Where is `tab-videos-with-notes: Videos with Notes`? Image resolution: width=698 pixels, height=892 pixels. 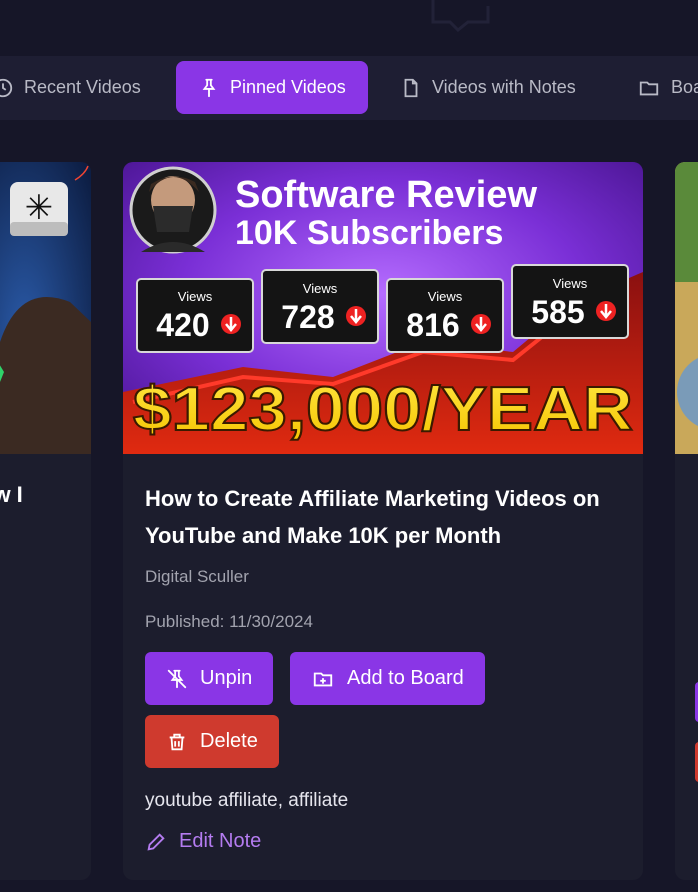 tab-videos-with-notes: Videos with Notes is located at coordinates (488, 87).